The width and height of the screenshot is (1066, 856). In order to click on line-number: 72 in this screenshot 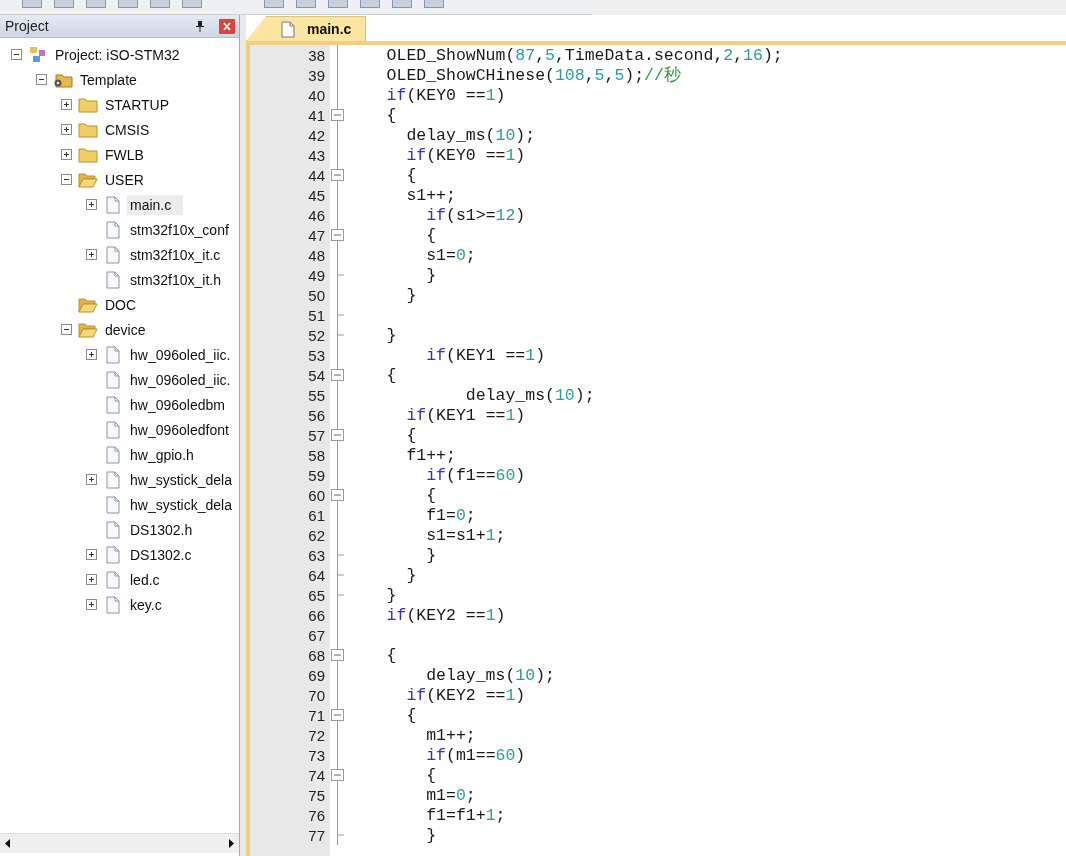, I will do `click(316, 735)`.